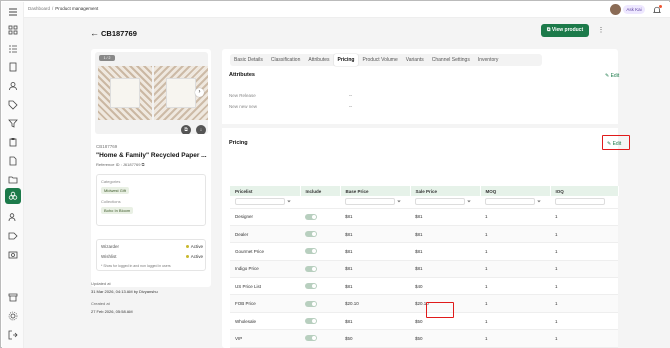 This screenshot has width=670, height=348. Describe the element at coordinates (13, 86) in the screenshot. I see `user-icon` at that location.